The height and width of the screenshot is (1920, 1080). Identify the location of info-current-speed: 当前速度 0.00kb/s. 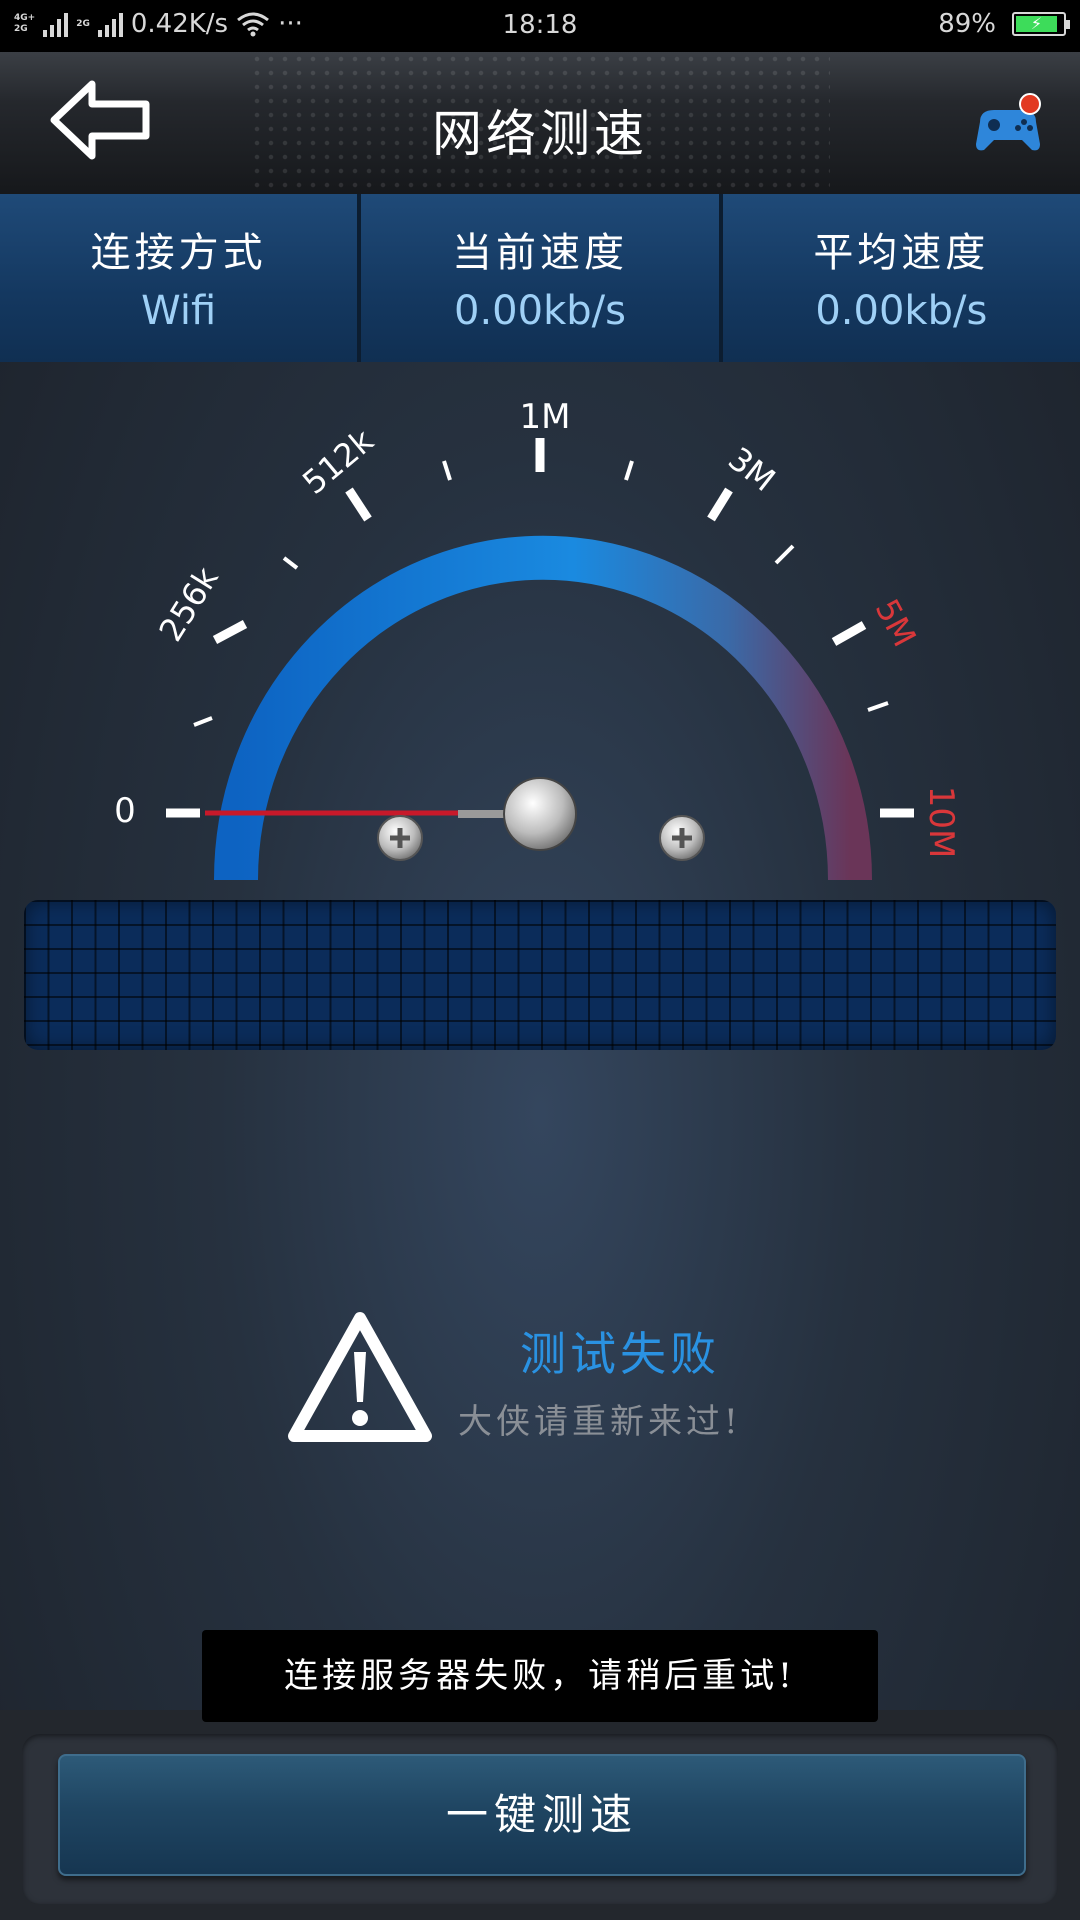
(542, 278).